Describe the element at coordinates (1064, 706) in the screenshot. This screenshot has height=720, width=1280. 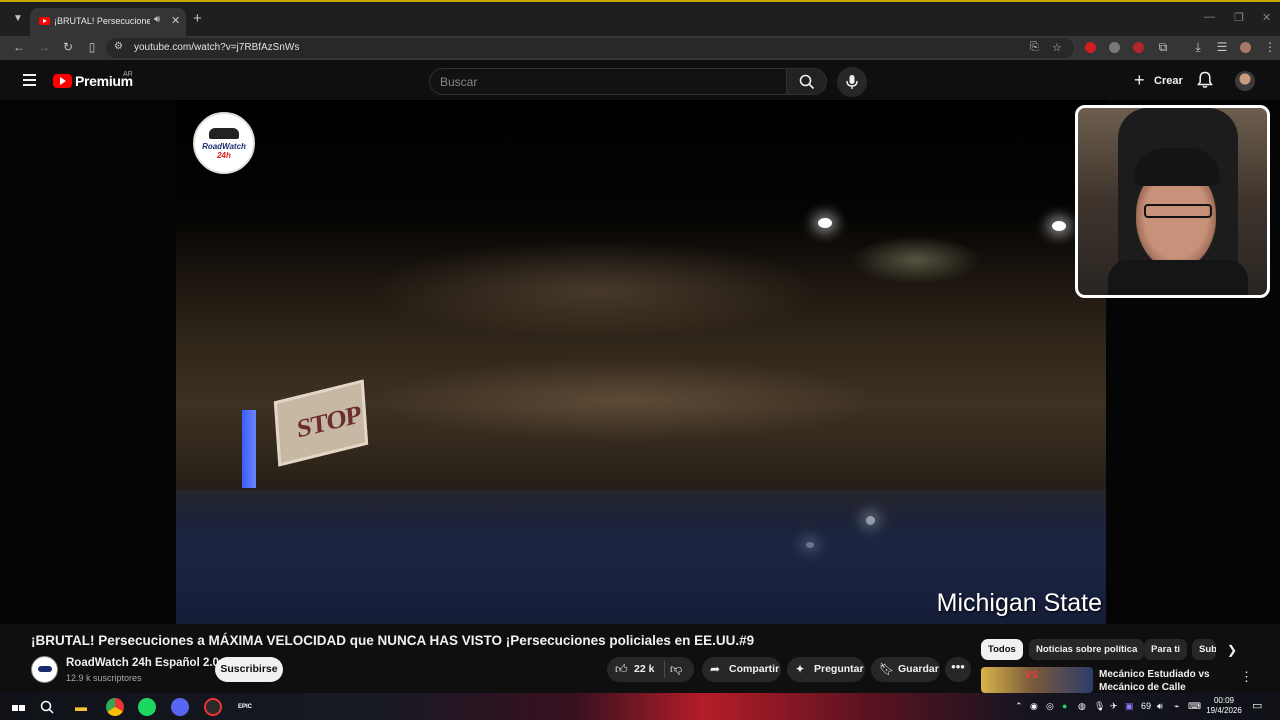
I see `tray-spotify-icon: ●` at that location.